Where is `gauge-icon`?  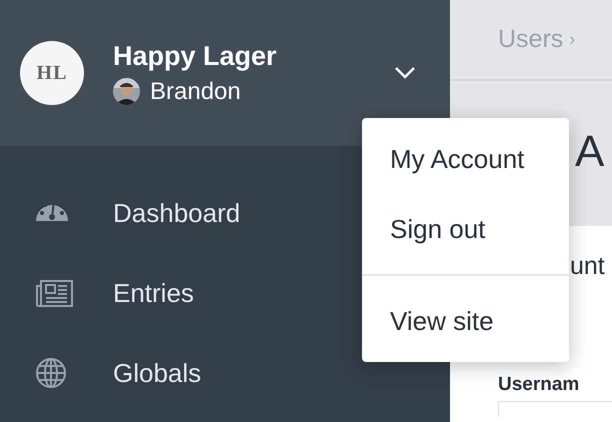
gauge-icon is located at coordinates (52, 213).